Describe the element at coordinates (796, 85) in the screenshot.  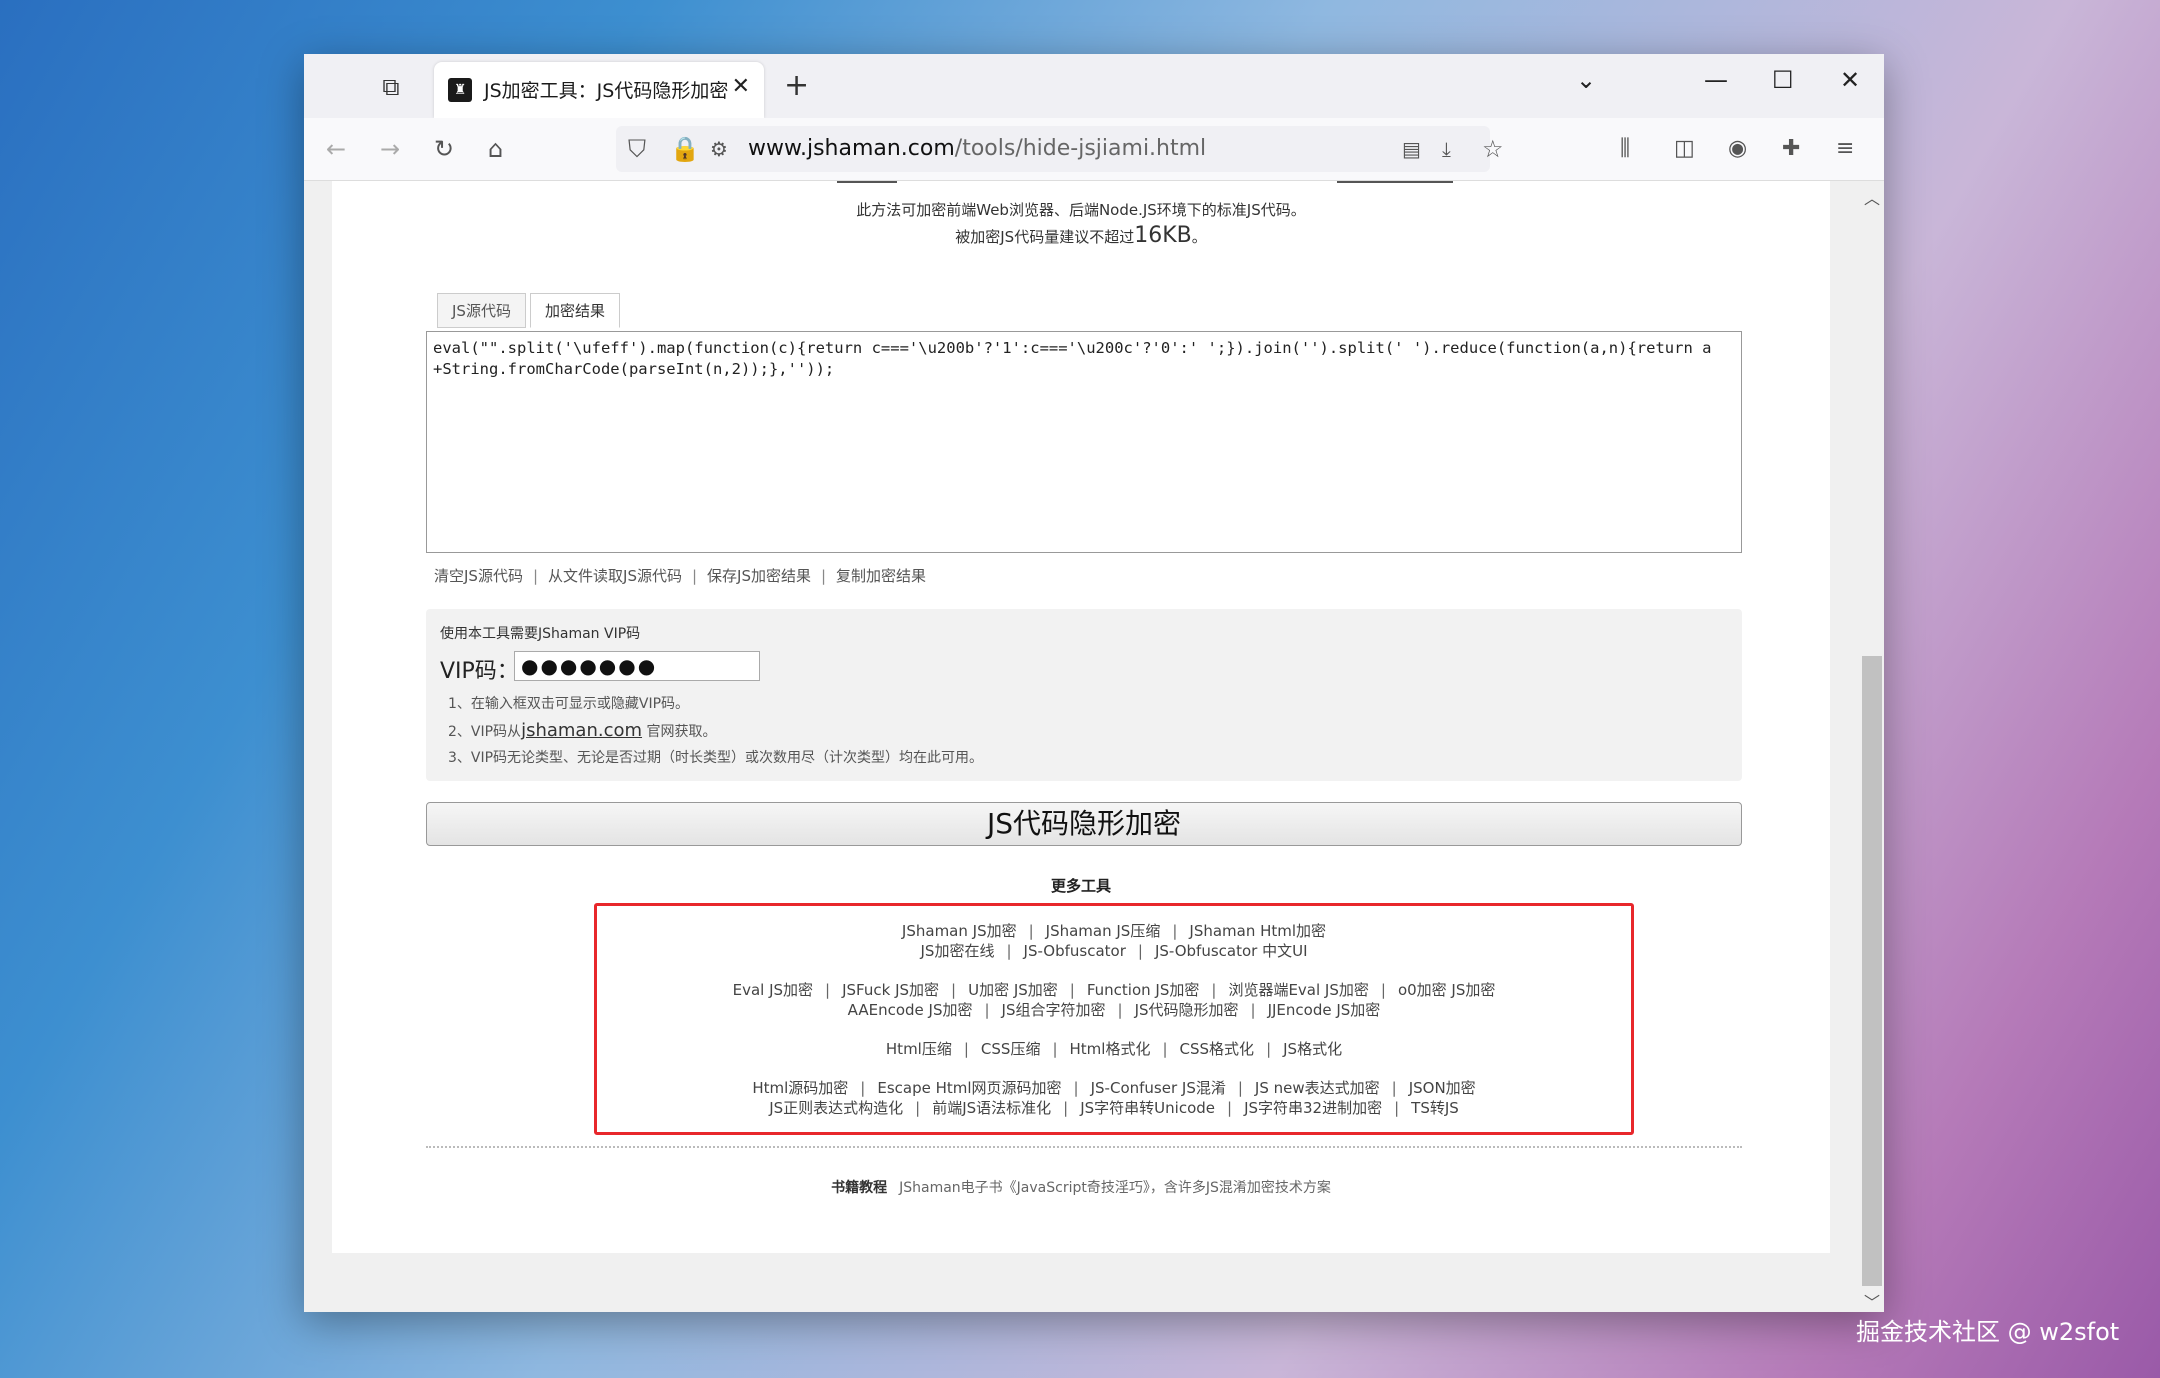
I see `new-tab-icon: +` at that location.